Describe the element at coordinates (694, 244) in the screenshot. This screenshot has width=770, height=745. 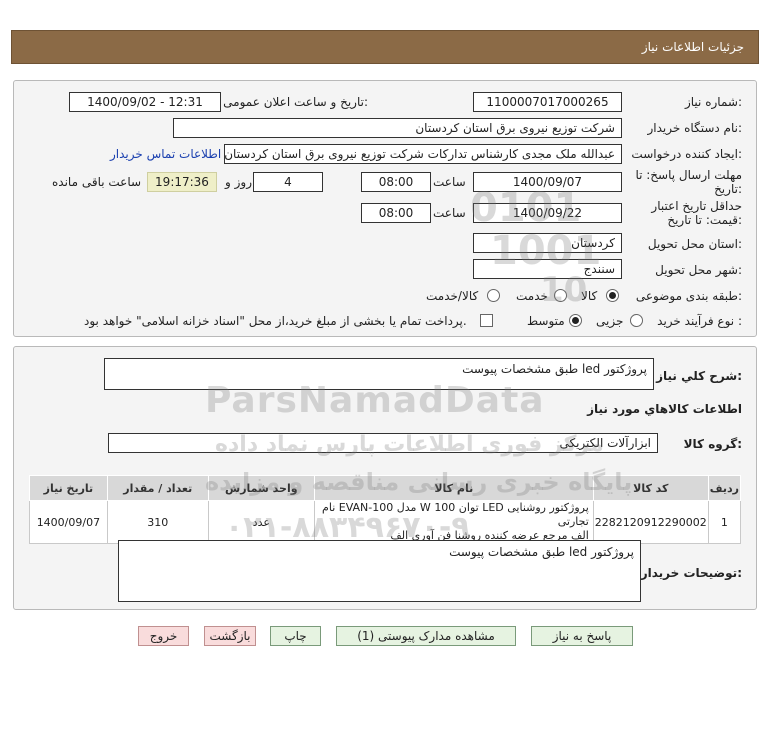
I see `province-label: استان محل تحویل:` at that location.